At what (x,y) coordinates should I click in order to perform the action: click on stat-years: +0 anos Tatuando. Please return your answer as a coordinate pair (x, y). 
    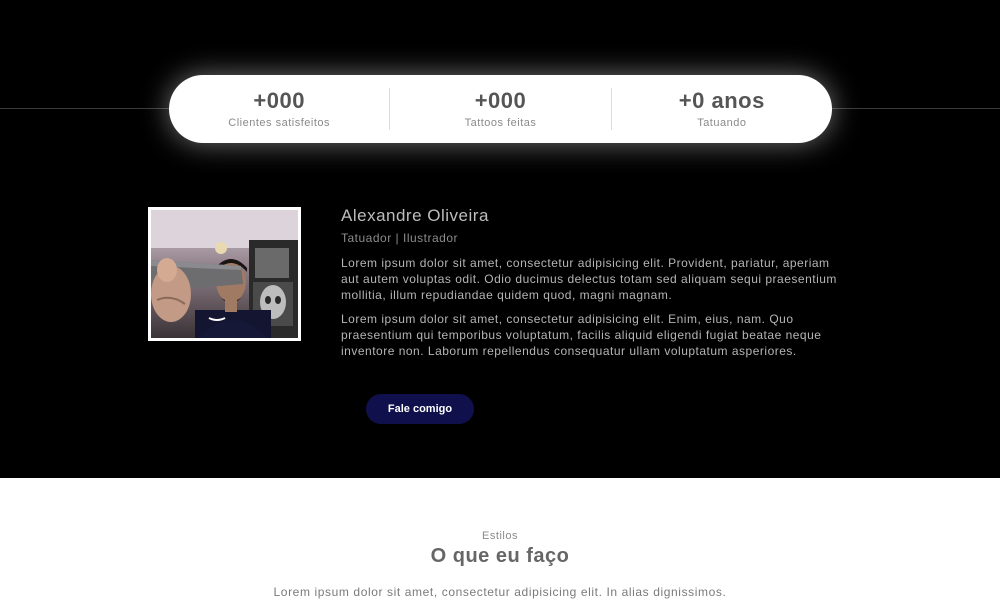
    Looking at the image, I should click on (721, 108).